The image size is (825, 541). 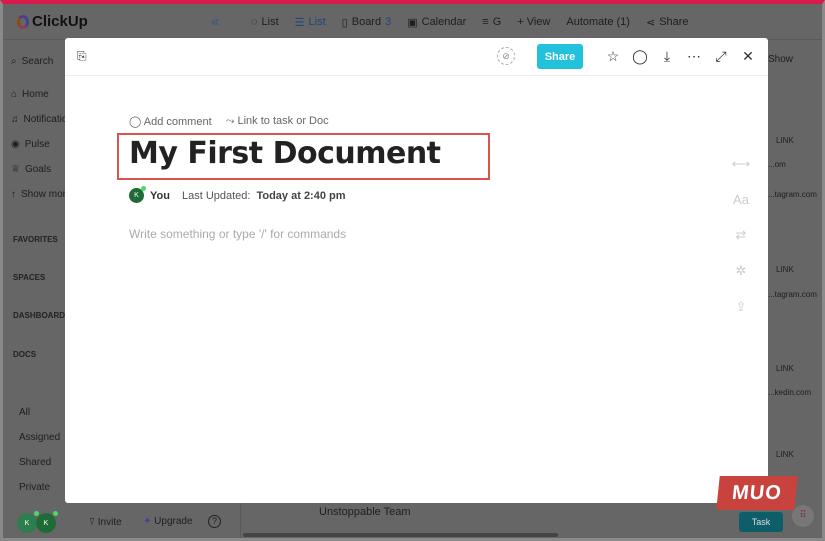 I want to click on sidebar-search: ⌕ Search, so click(x=32, y=61).